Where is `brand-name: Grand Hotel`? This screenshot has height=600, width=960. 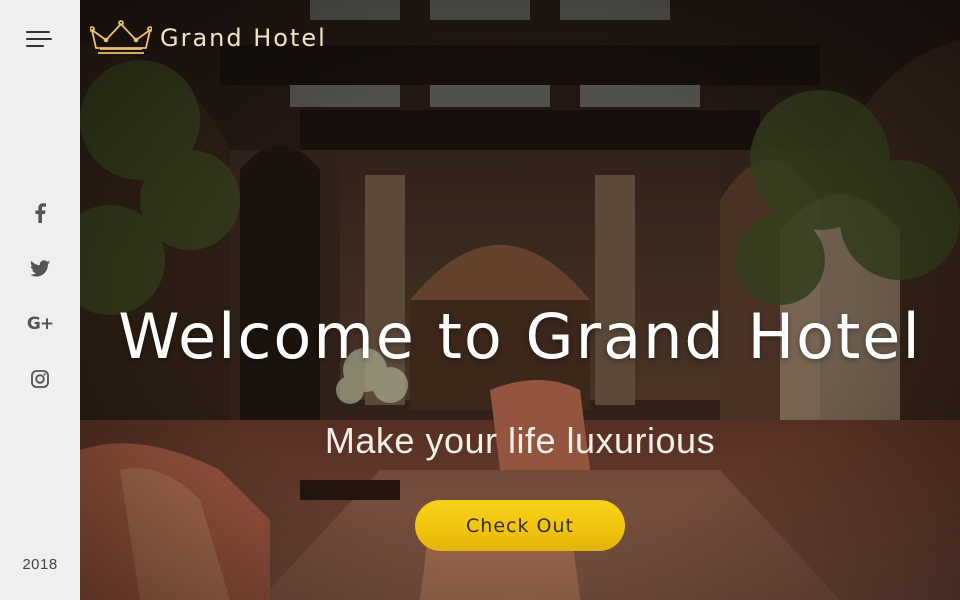 brand-name: Grand Hotel is located at coordinates (243, 38).